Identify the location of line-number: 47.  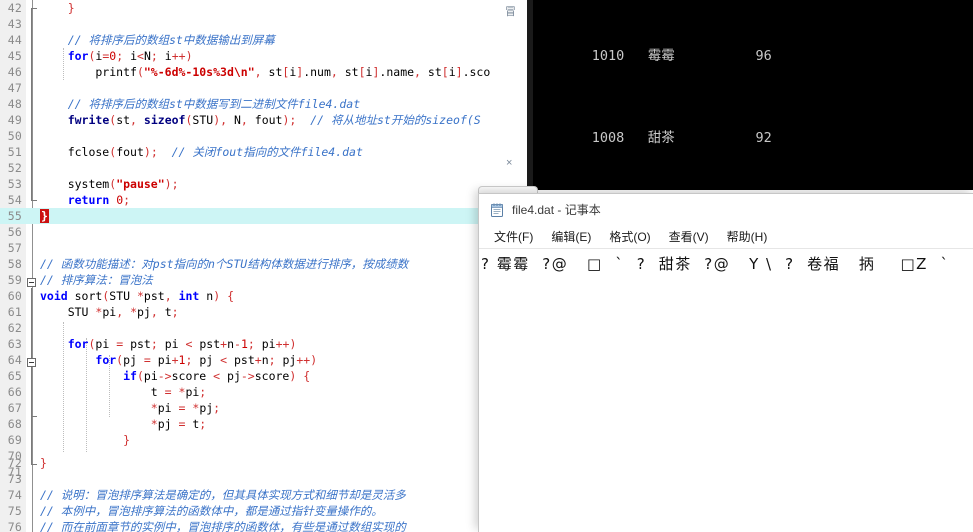
(14, 88).